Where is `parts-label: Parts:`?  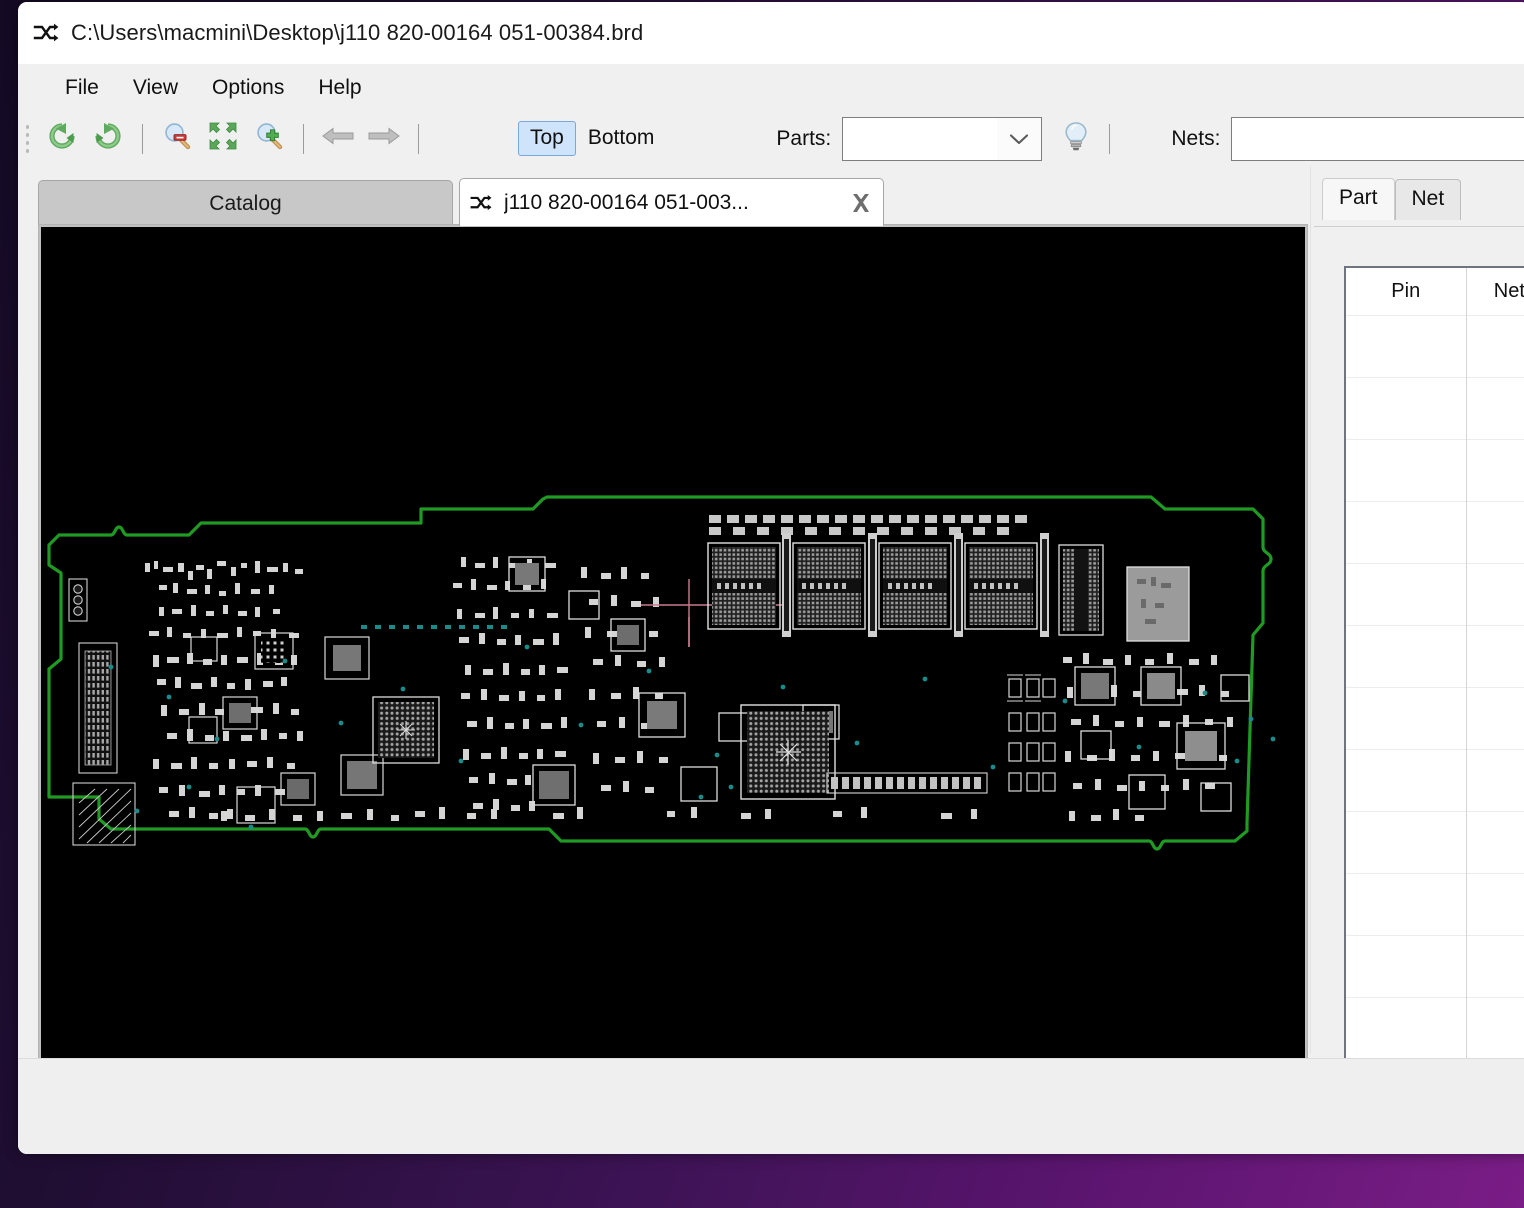 parts-label: Parts: is located at coordinates (804, 138).